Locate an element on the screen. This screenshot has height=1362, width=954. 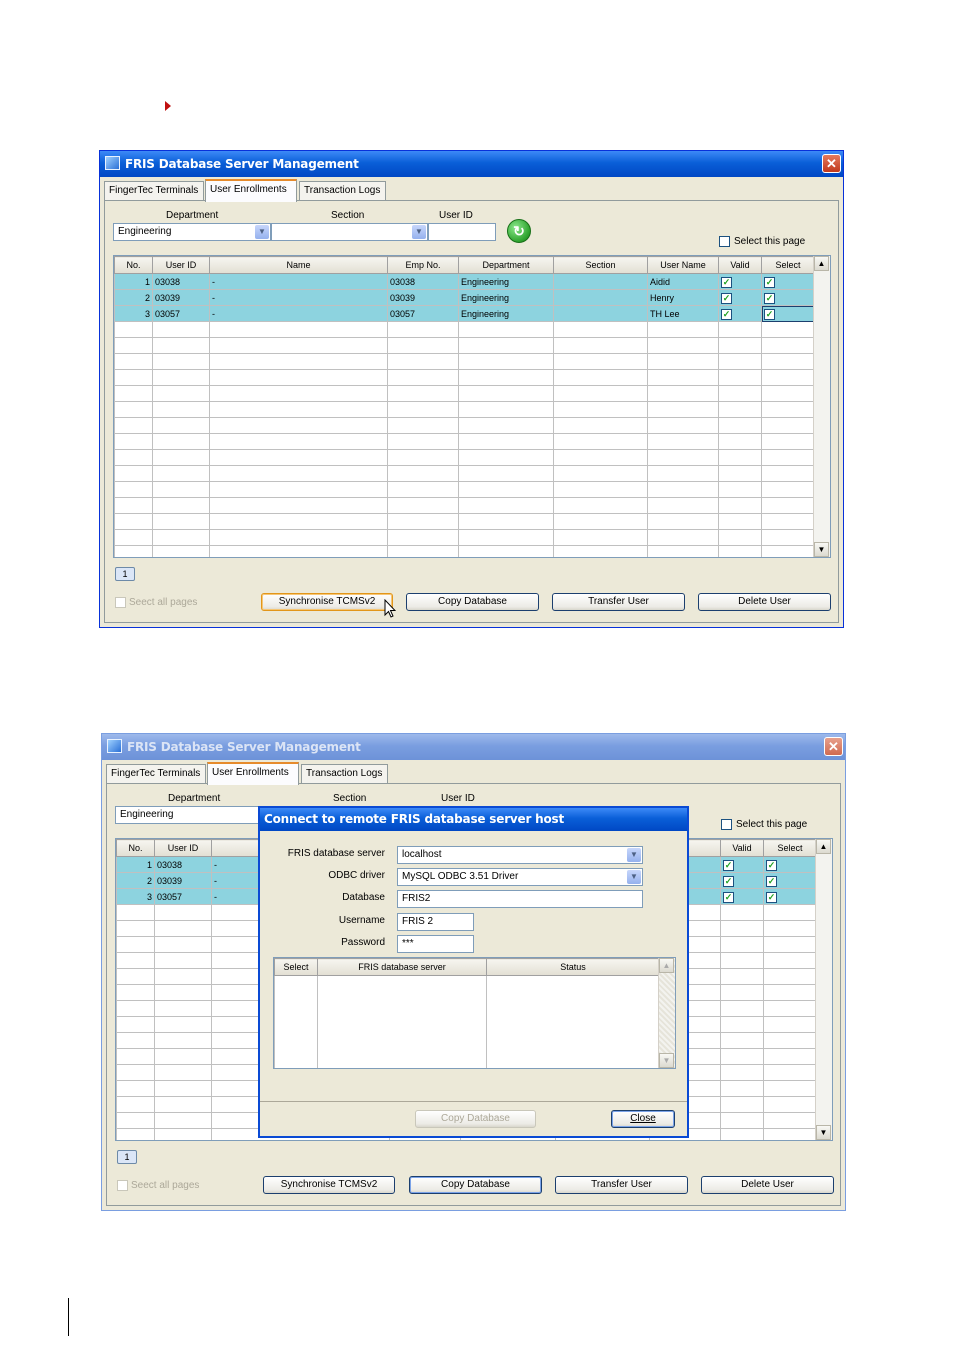
table-row: 3 03057 - 03057 Engineering TH Lee ✓ ✓ is located at coordinates (464, 313).